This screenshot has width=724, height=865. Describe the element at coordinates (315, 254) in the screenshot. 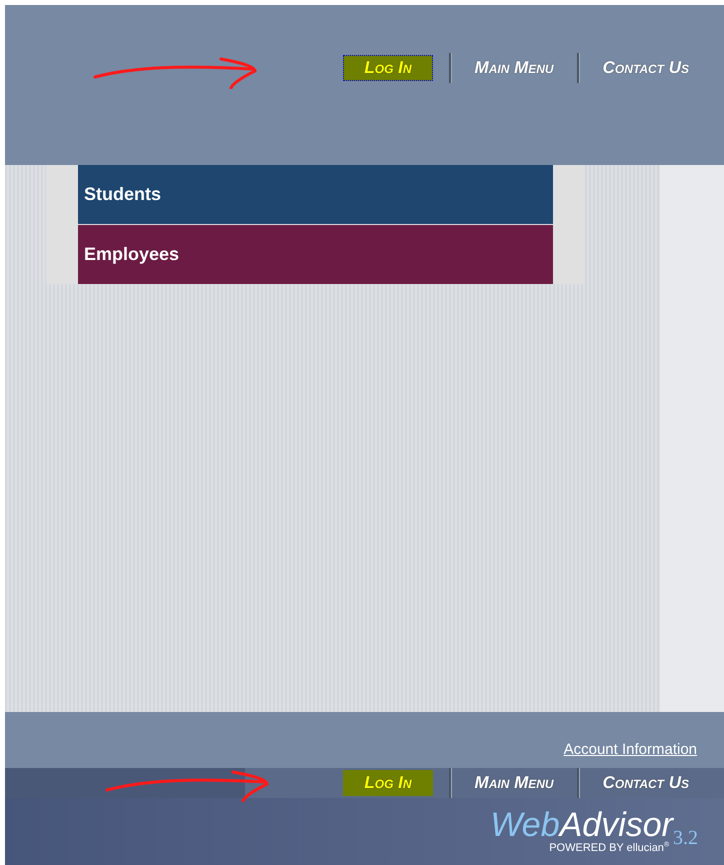

I see `menu-item: Employees` at that location.